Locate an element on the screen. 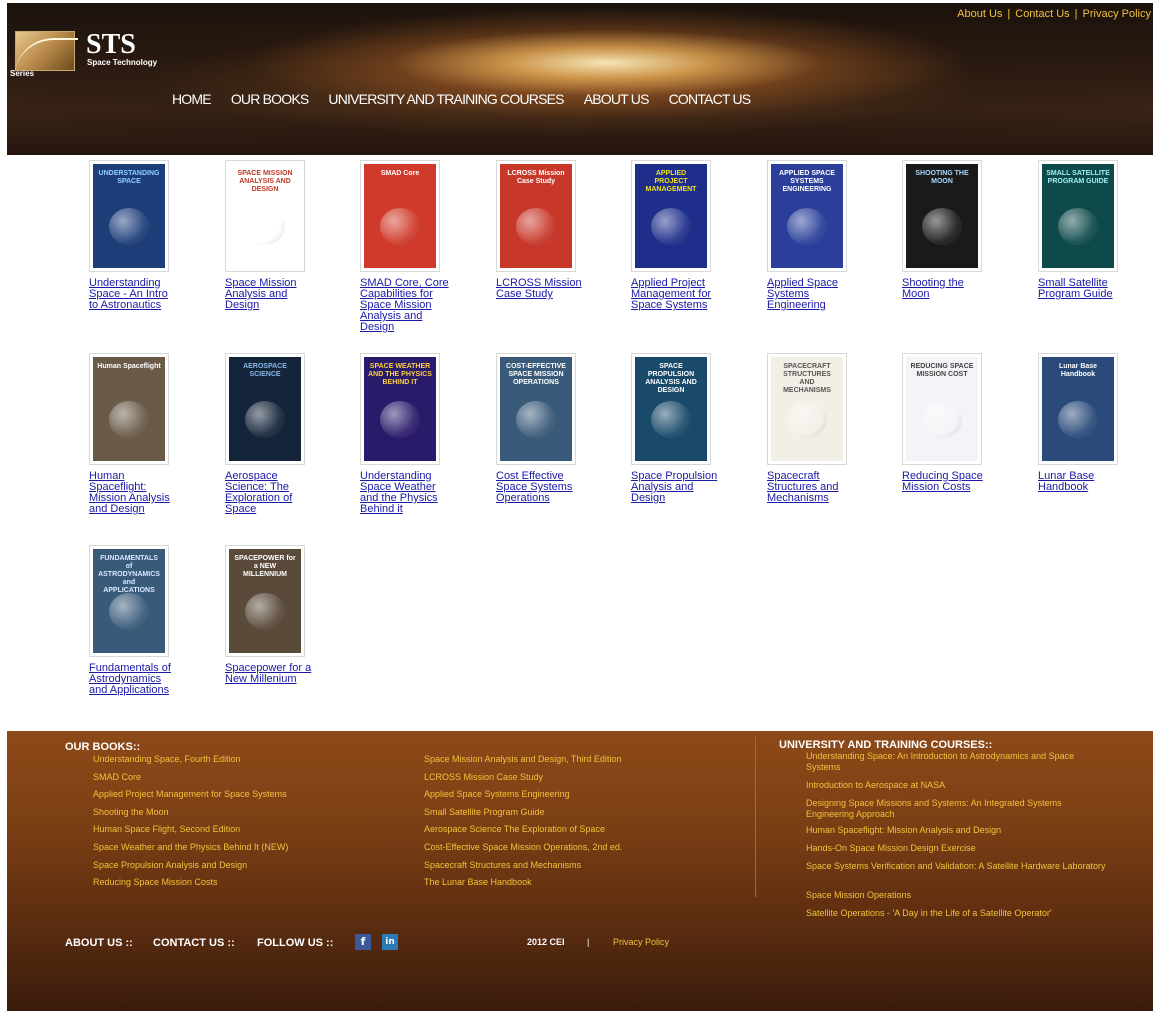  nav-about-us: ABOUT US is located at coordinates (617, 99).